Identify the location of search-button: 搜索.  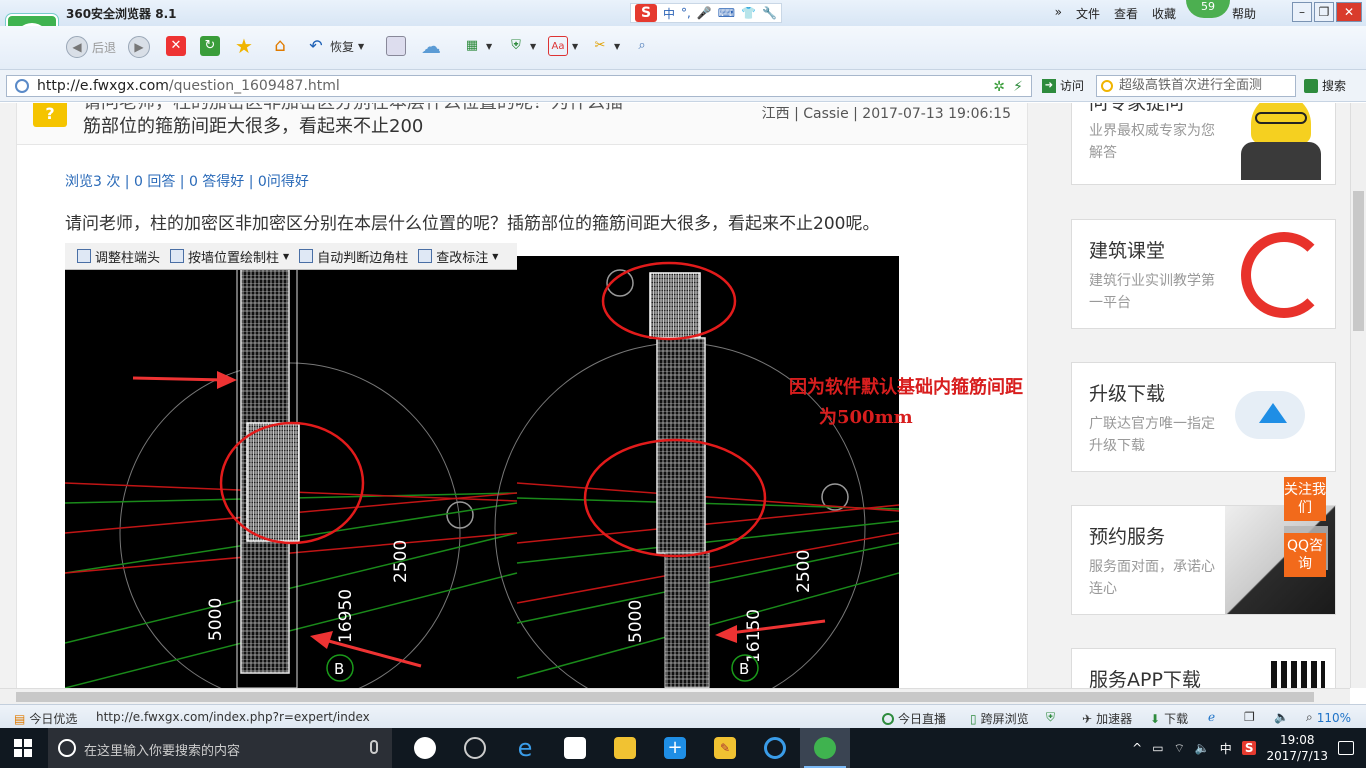
(1325, 85).